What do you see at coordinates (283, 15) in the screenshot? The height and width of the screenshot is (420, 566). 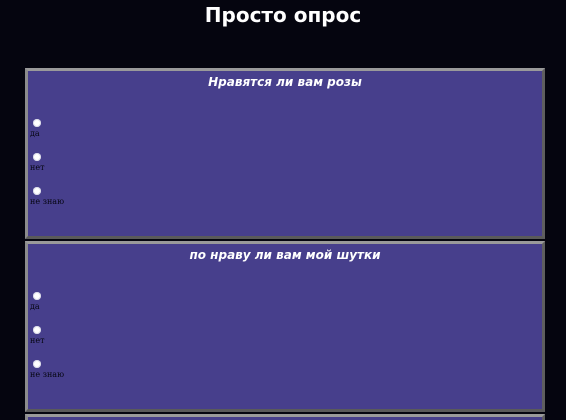 I see `page-title: Просто опрос` at bounding box center [283, 15].